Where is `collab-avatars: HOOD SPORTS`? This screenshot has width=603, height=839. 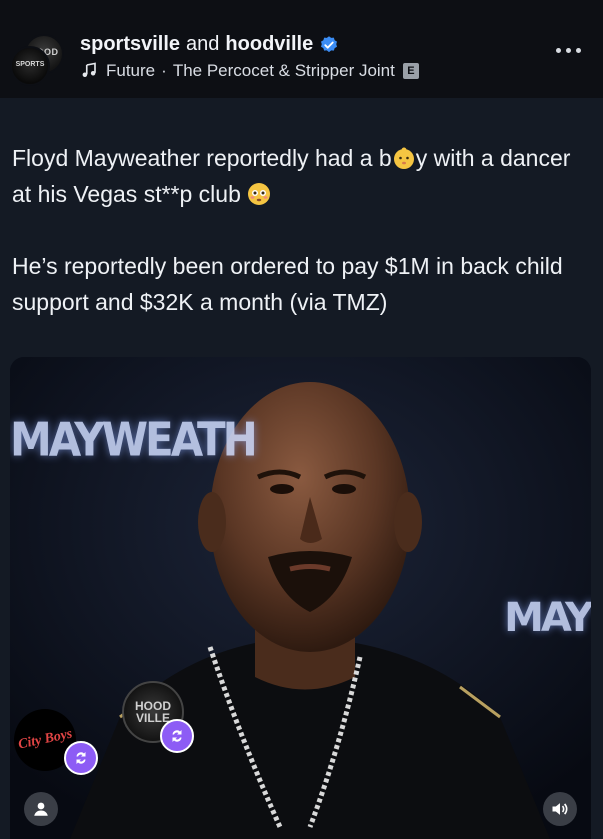
collab-avatars: HOOD SPORTS is located at coordinates (38, 60).